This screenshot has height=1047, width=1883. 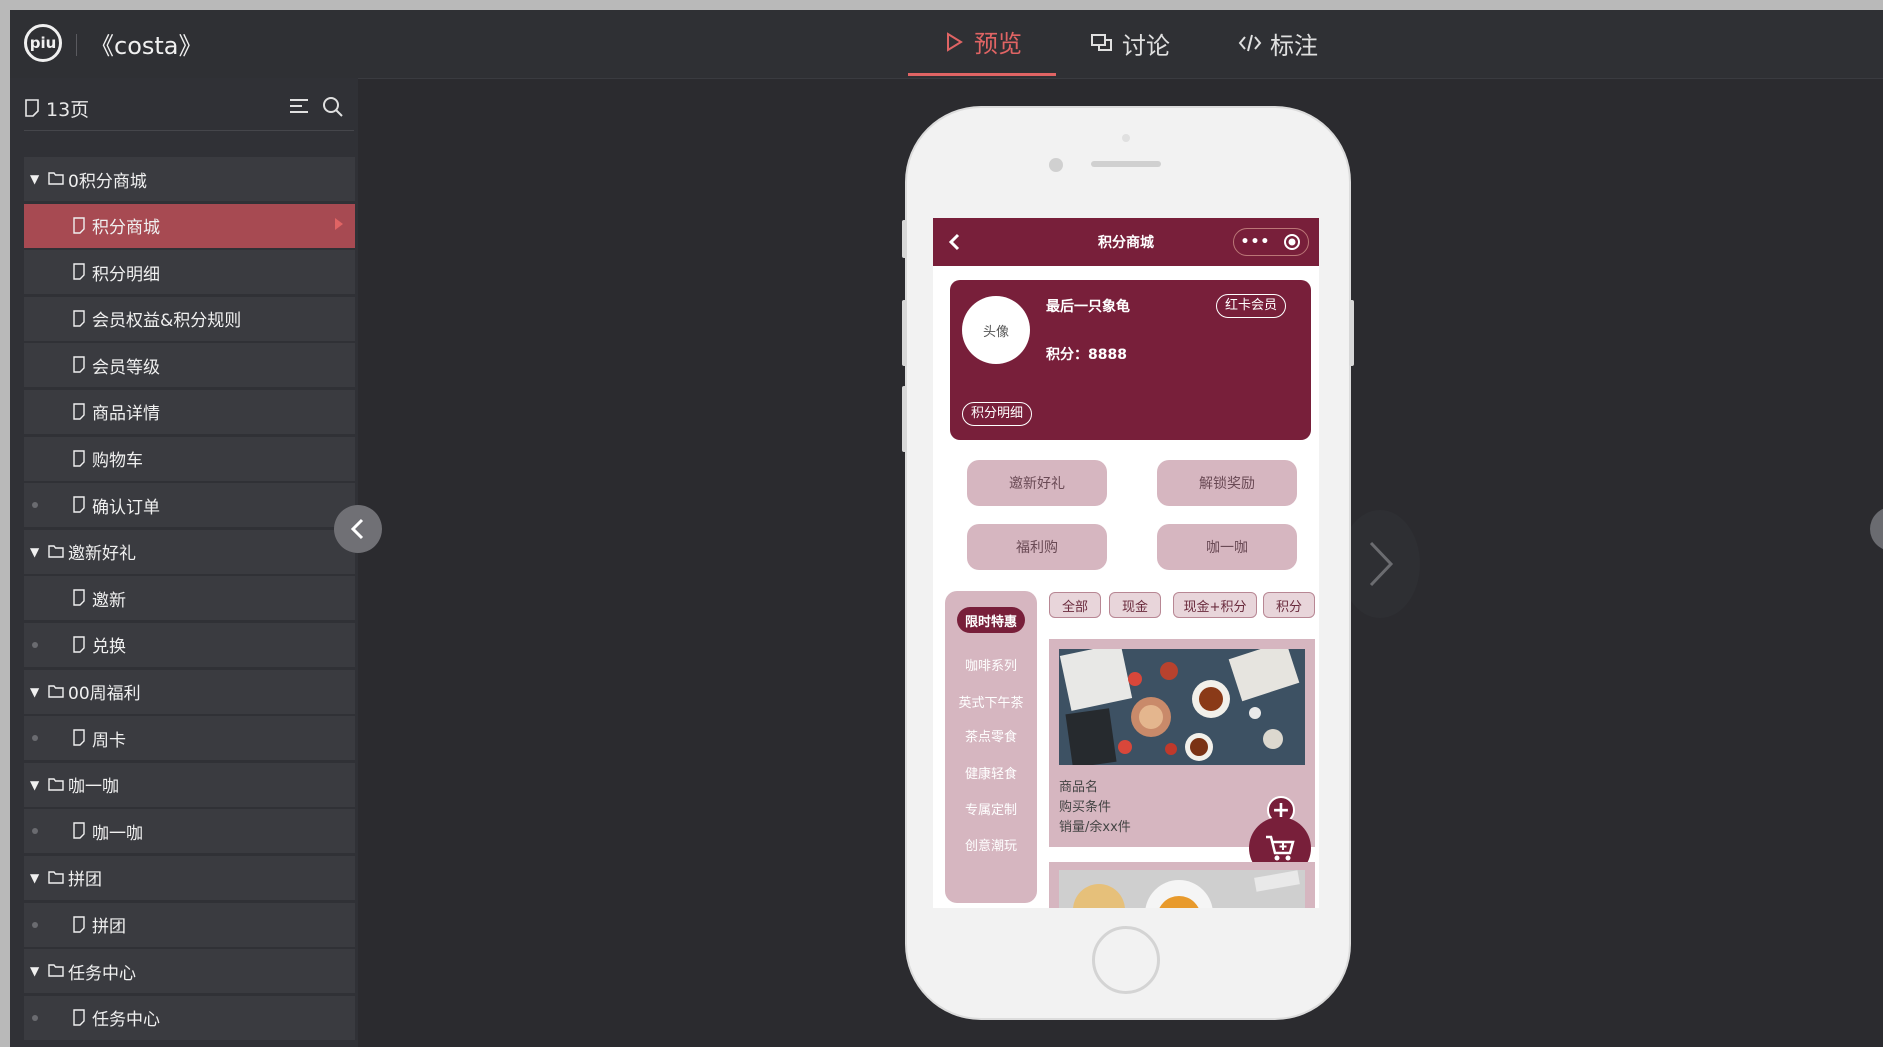 What do you see at coordinates (1215, 605) in the screenshot?
I see `filter-cash-points: 现金+积分` at bounding box center [1215, 605].